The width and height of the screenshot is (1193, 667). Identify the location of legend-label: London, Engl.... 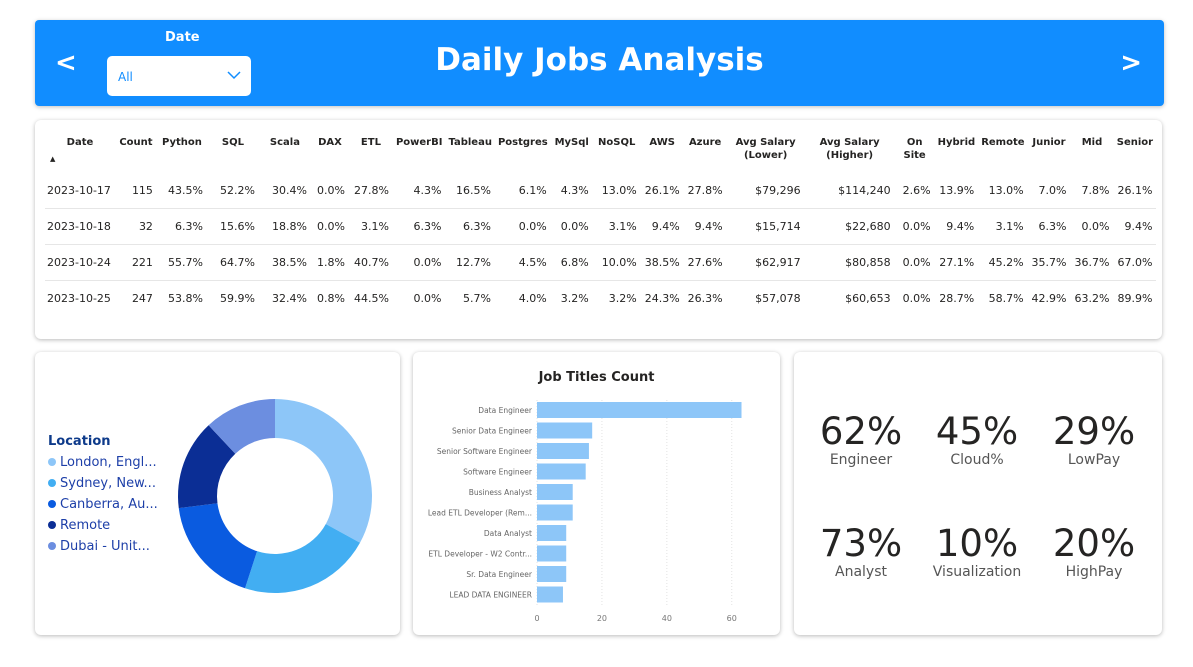
(108, 462).